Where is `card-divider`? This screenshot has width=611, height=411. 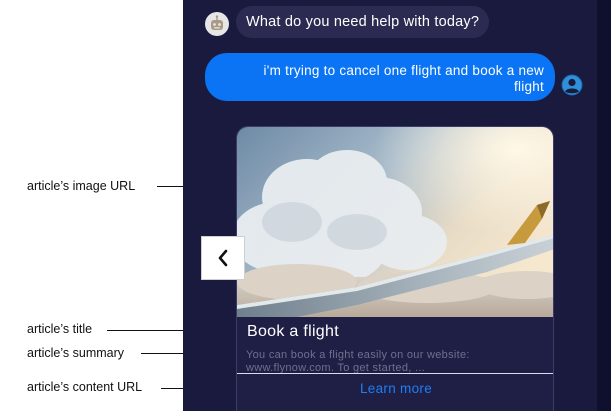 card-divider is located at coordinates (395, 373).